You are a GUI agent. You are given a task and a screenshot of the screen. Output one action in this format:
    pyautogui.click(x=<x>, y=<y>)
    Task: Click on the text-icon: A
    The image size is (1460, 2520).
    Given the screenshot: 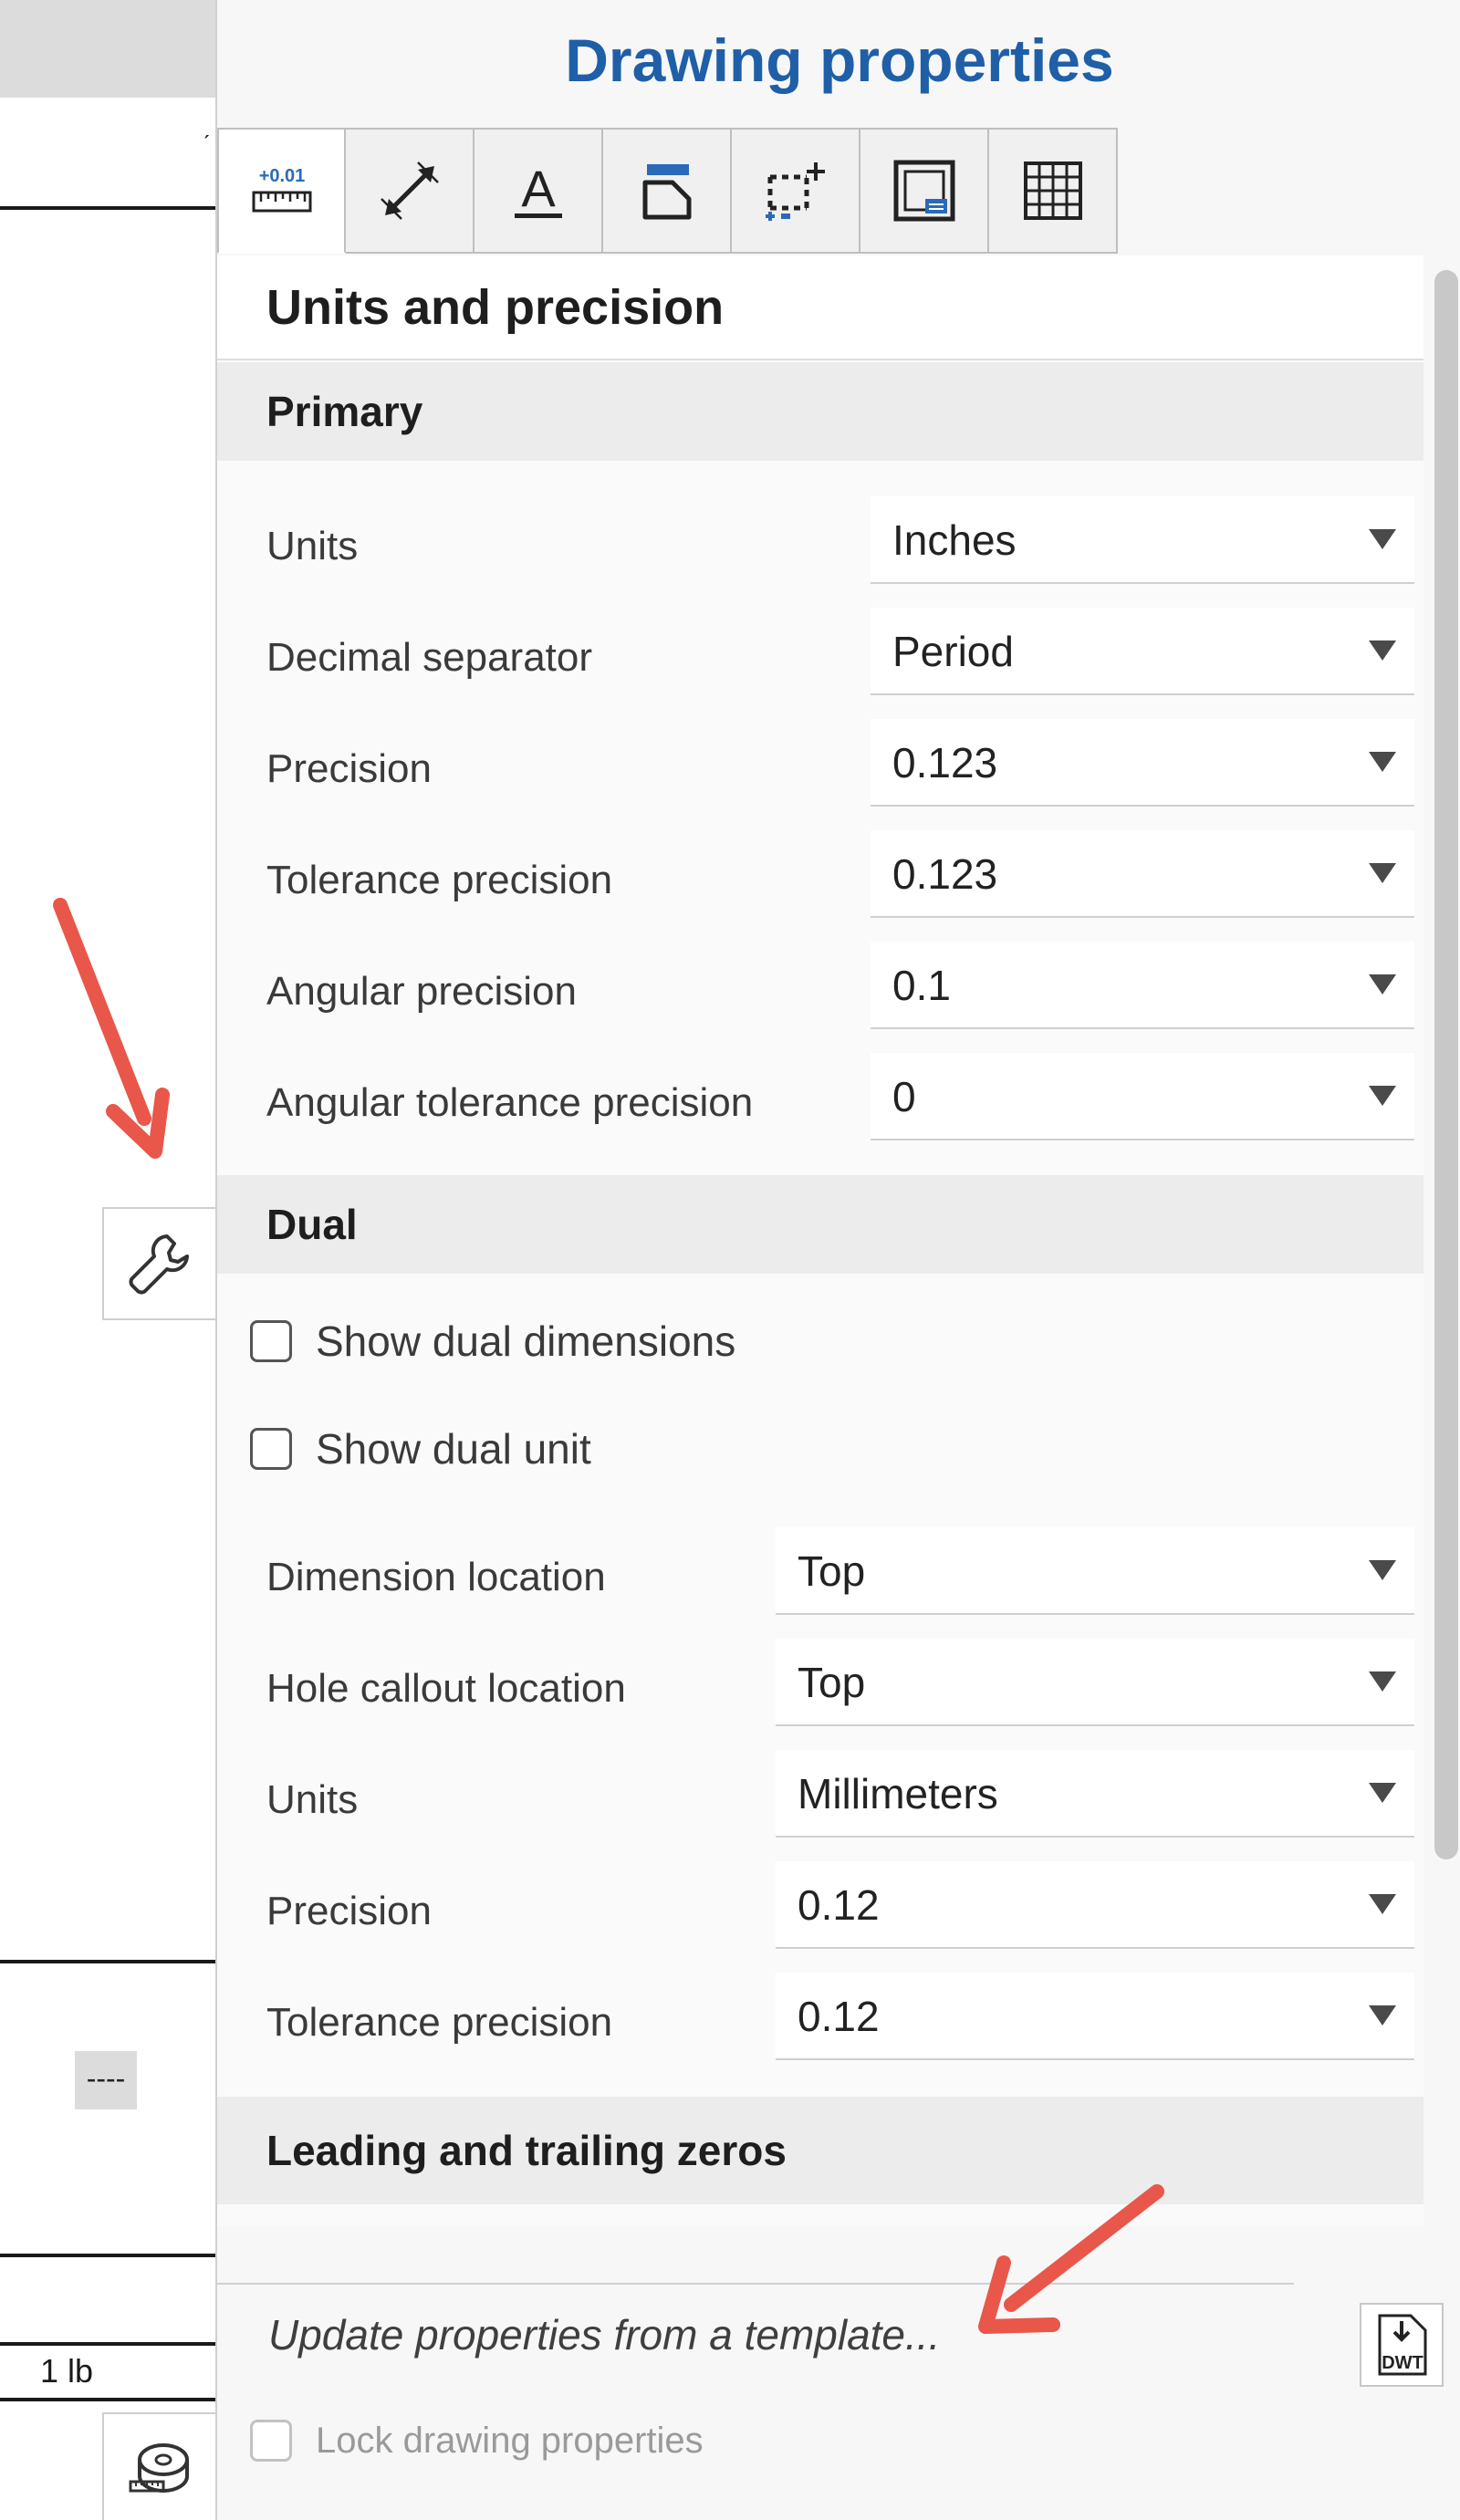 What is the action you would take?
    pyautogui.click(x=538, y=189)
    